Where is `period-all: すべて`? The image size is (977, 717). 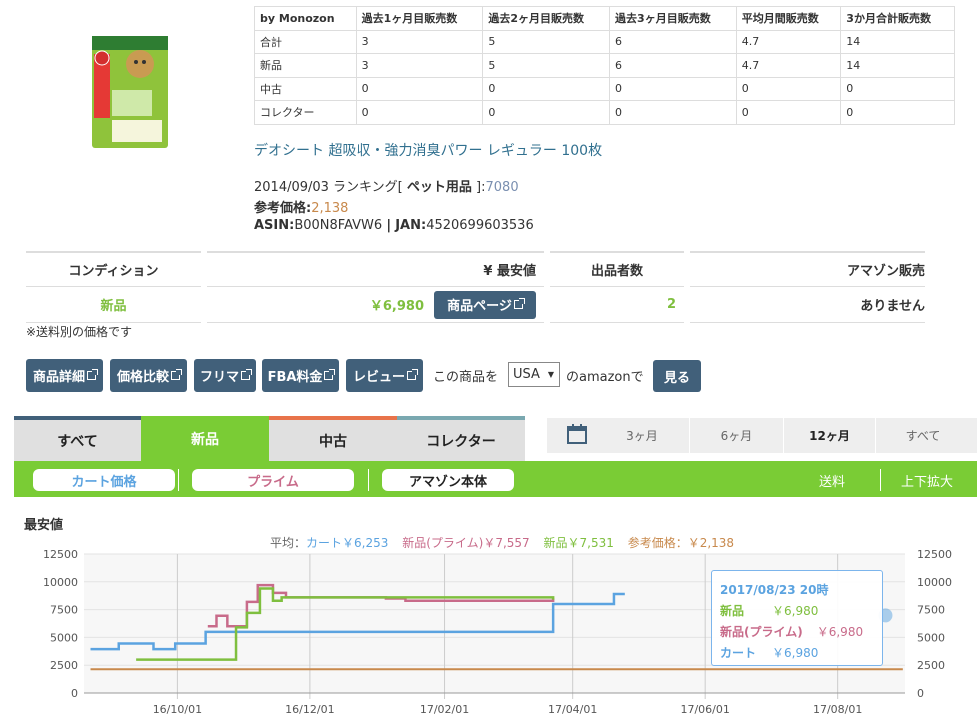 period-all: すべて is located at coordinates (922, 435).